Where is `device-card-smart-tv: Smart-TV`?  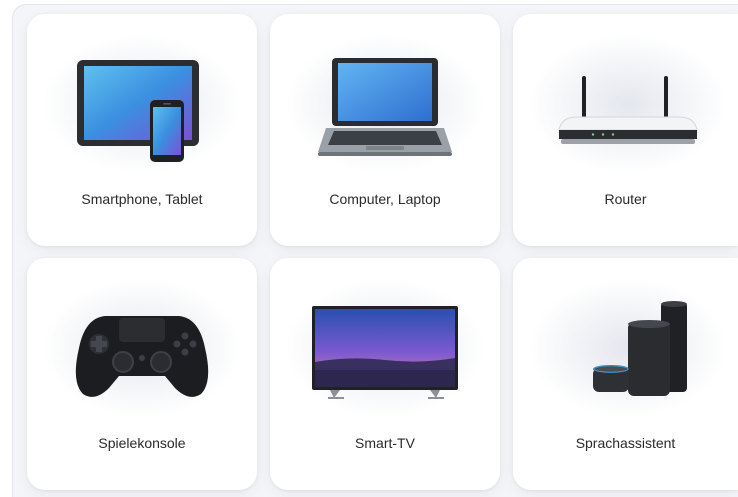
device-card-smart-tv: Smart-TV is located at coordinates (385, 374).